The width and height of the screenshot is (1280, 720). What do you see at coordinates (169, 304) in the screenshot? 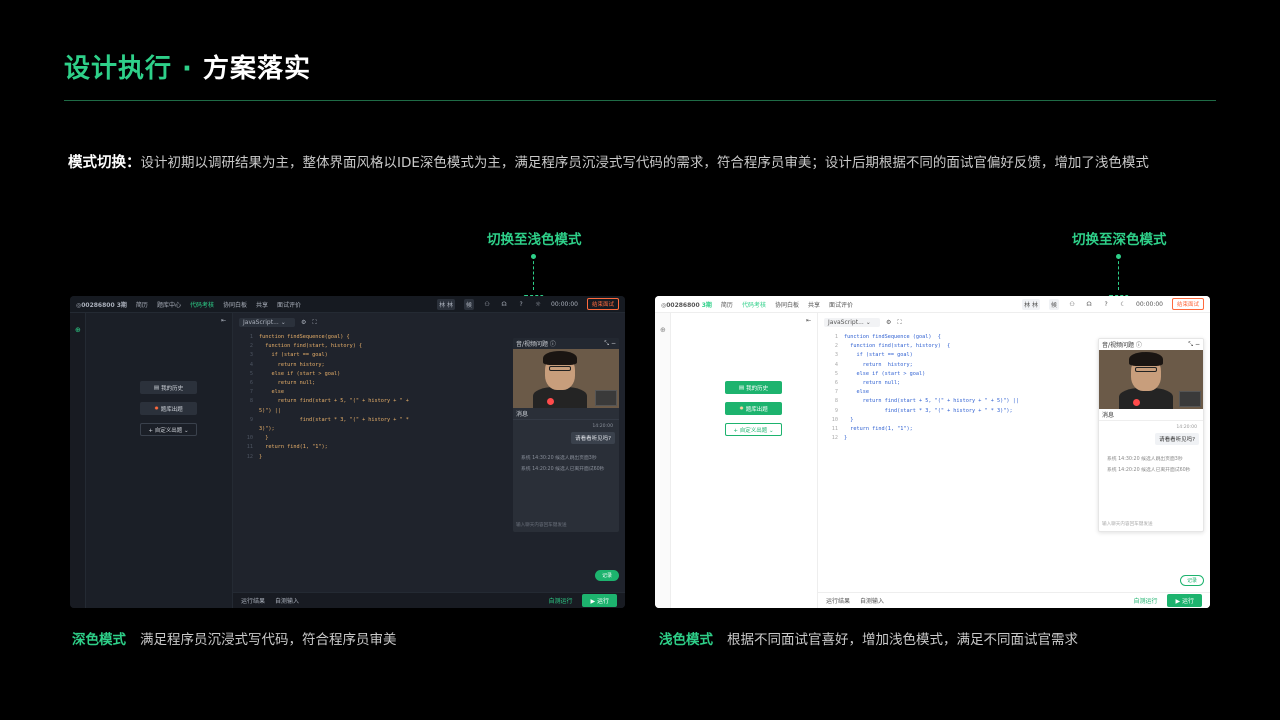
I see `nav-question-bank: 题库中心` at bounding box center [169, 304].